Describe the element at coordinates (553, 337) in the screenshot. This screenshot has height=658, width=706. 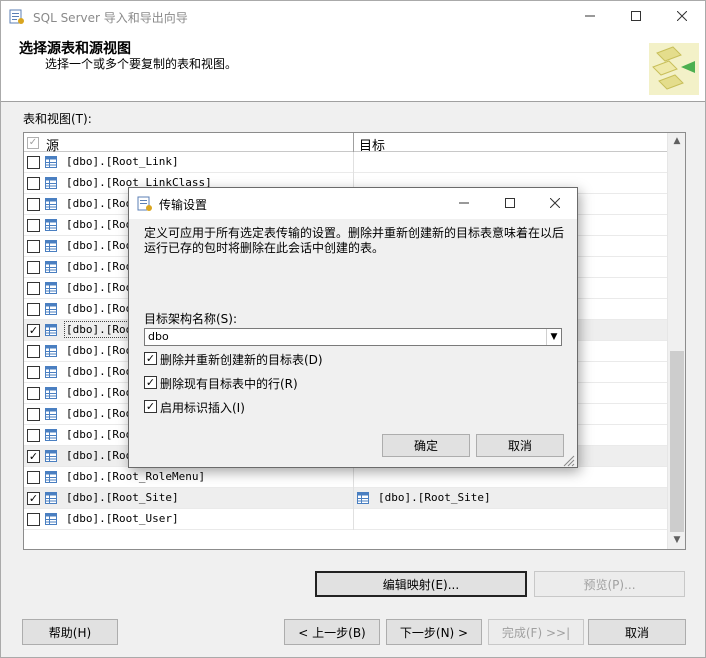
I see `chevron-down-icon: ▼` at that location.